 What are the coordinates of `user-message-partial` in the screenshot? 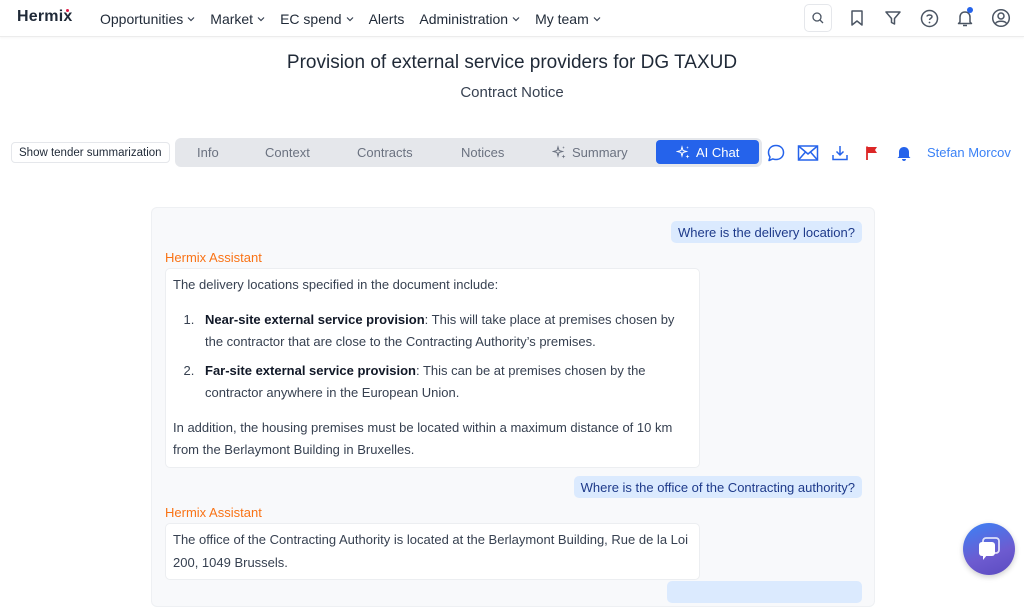 It's located at (764, 592).